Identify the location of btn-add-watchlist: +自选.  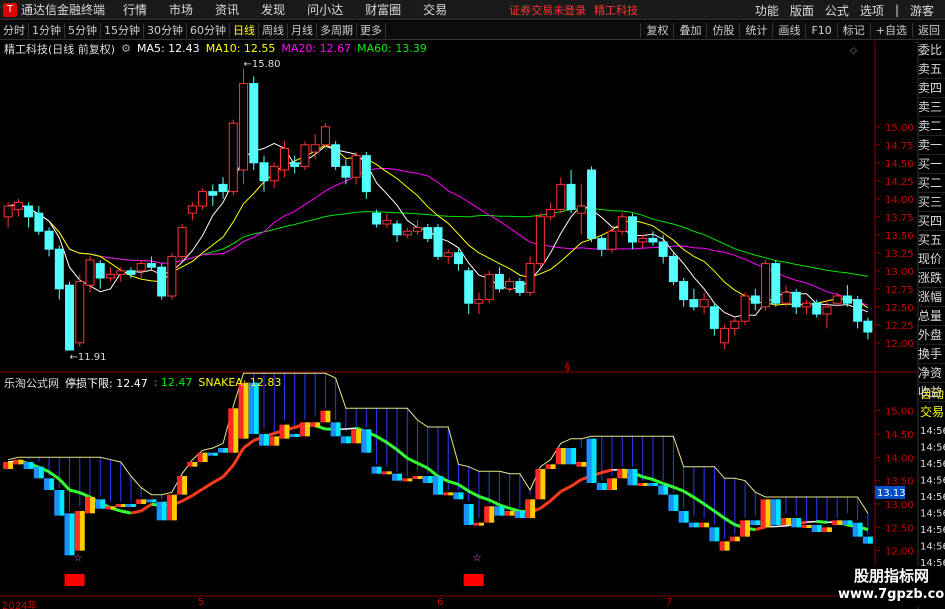
(890, 30).